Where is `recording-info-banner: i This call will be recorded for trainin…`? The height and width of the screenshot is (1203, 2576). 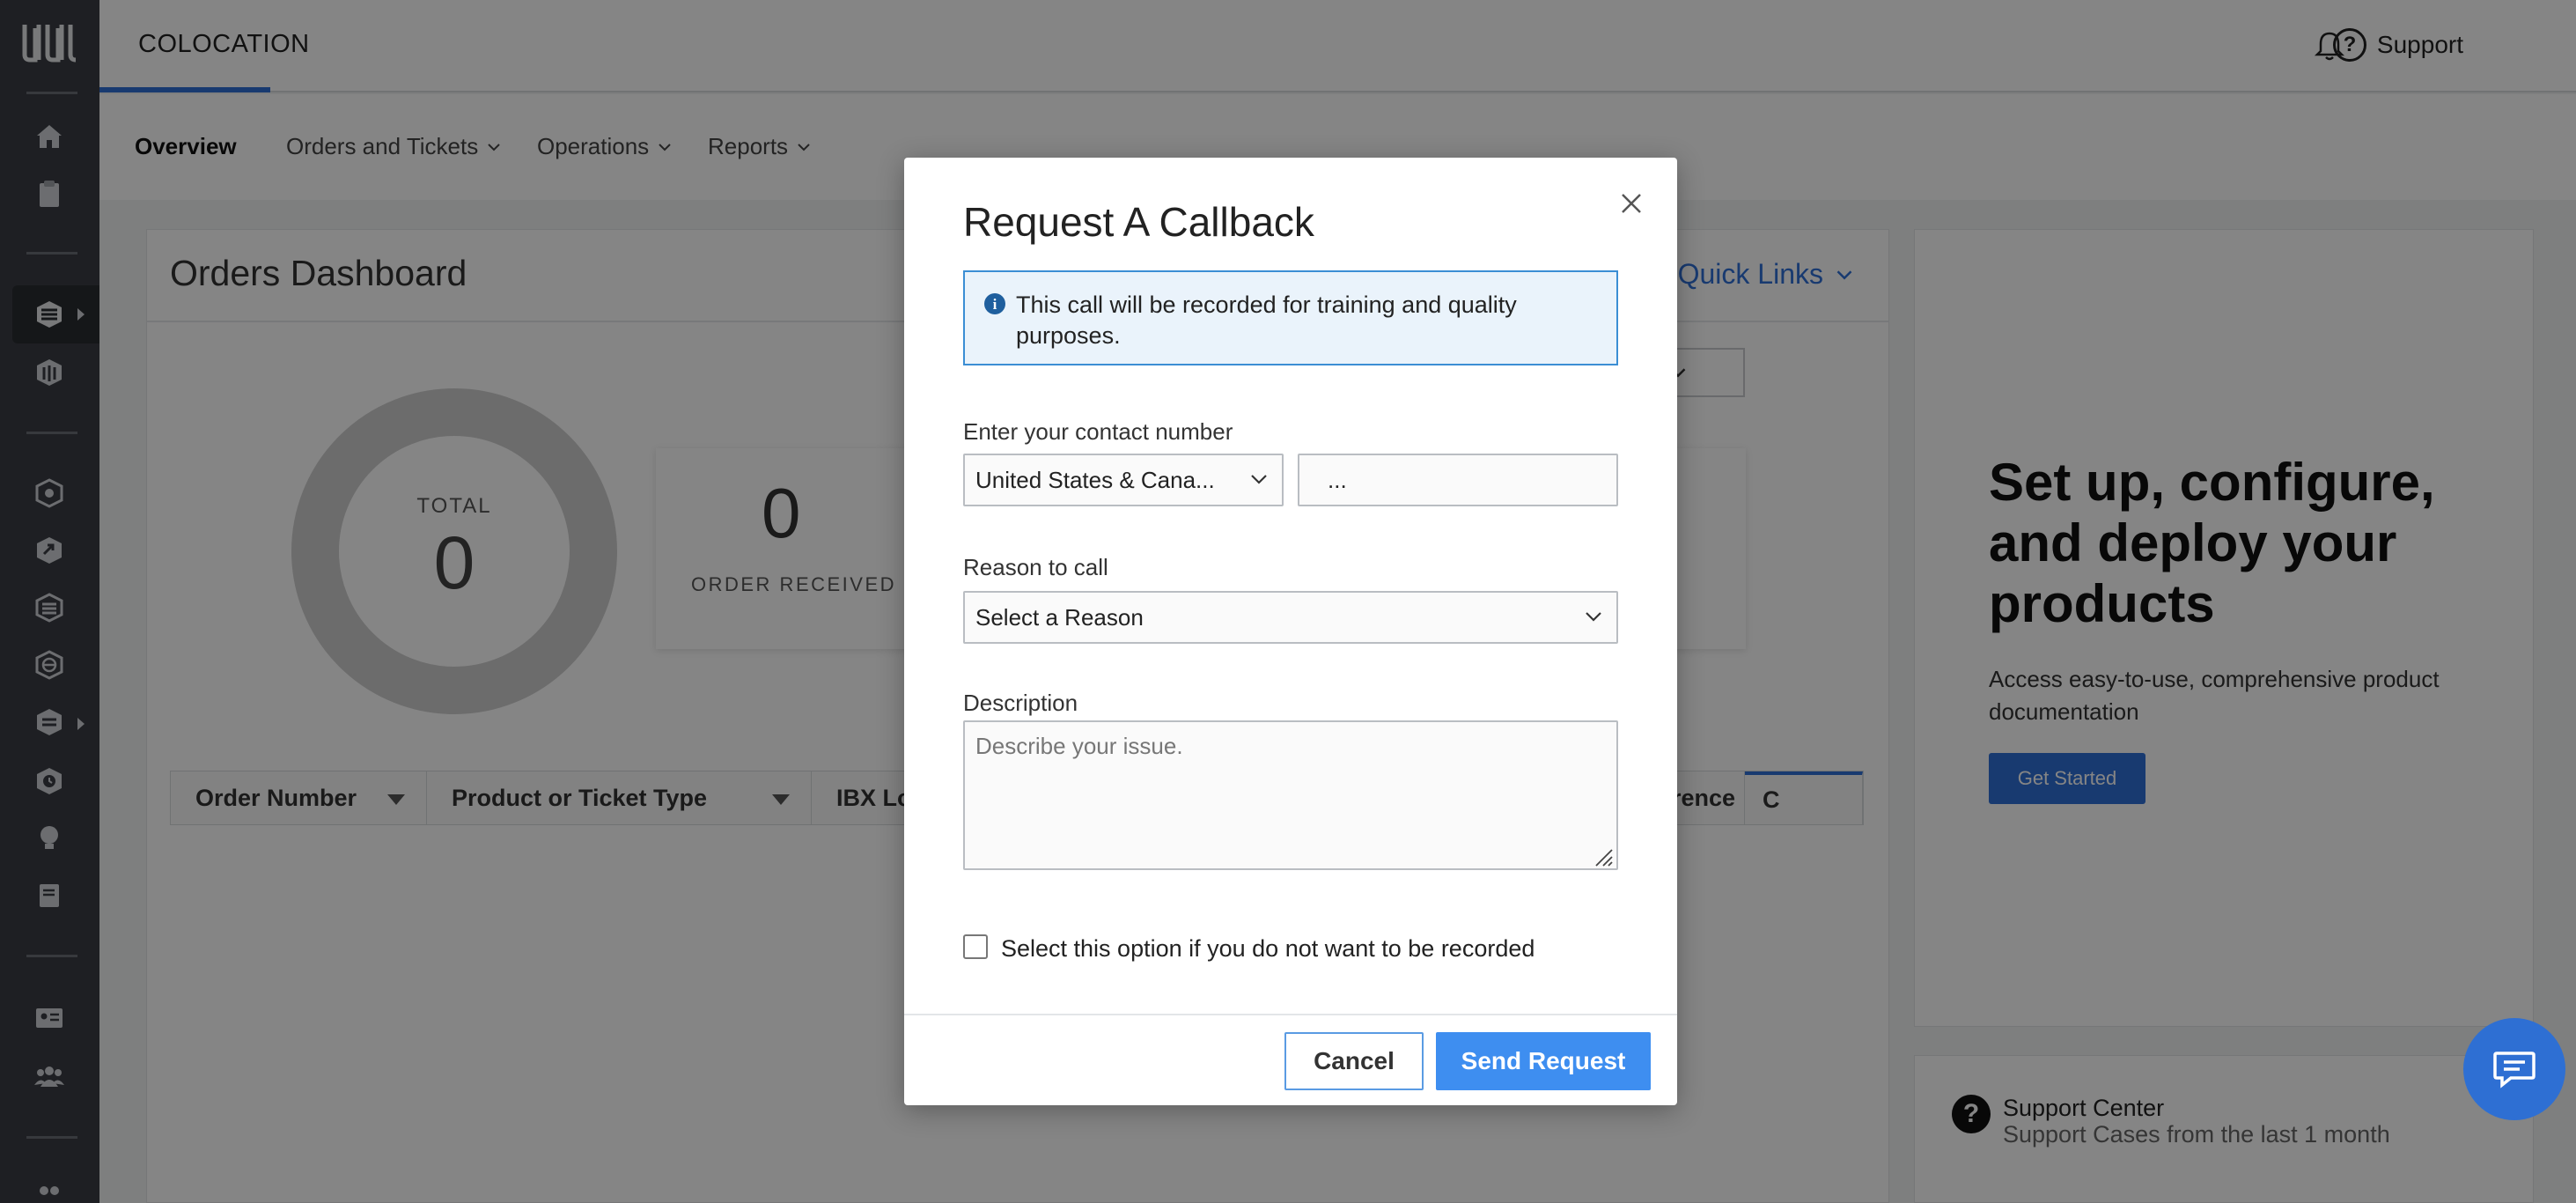 recording-info-banner: i This call will be recorded for trainin… is located at coordinates (1290, 317).